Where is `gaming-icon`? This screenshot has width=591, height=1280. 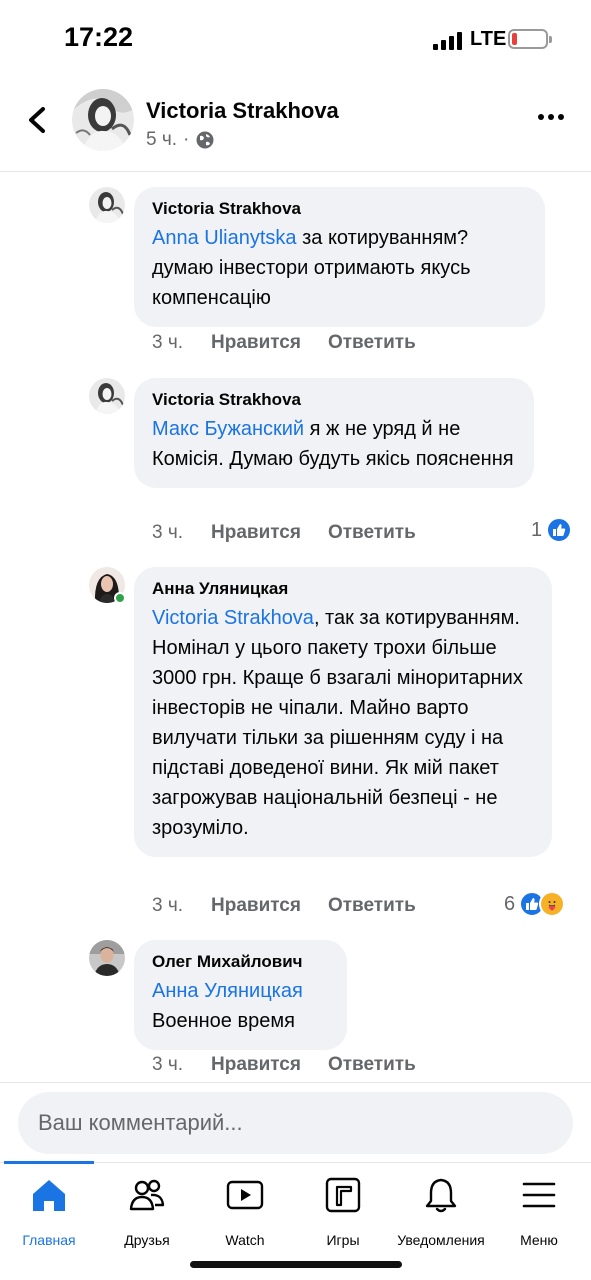 gaming-icon is located at coordinates (343, 1195).